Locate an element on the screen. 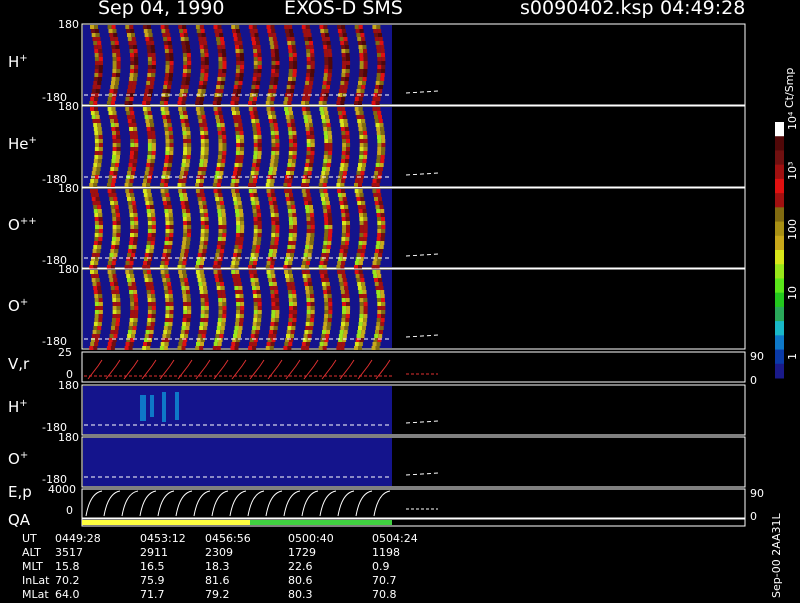 The image size is (800, 603). heatmap-bg is located at coordinates (237, 462).